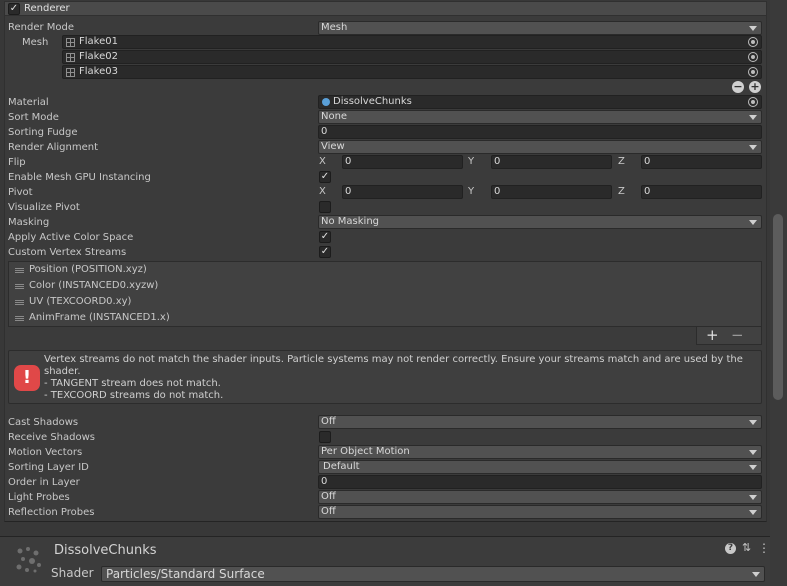  Describe the element at coordinates (738, 87) in the screenshot. I see `remove-mesh-button: −` at that location.